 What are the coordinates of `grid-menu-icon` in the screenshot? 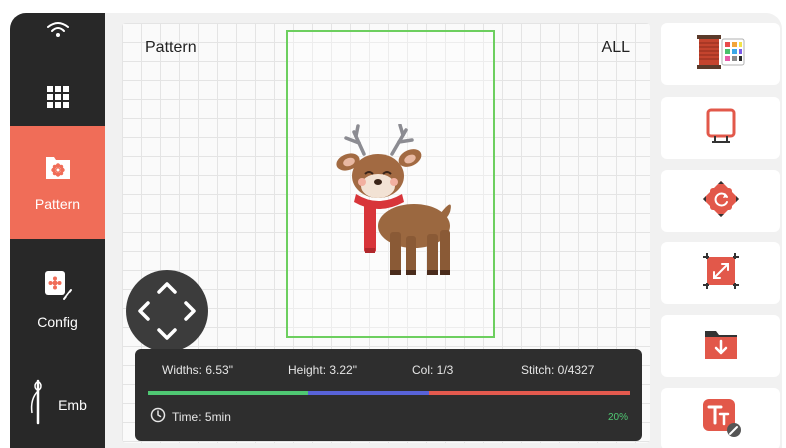 It's located at (57, 97).